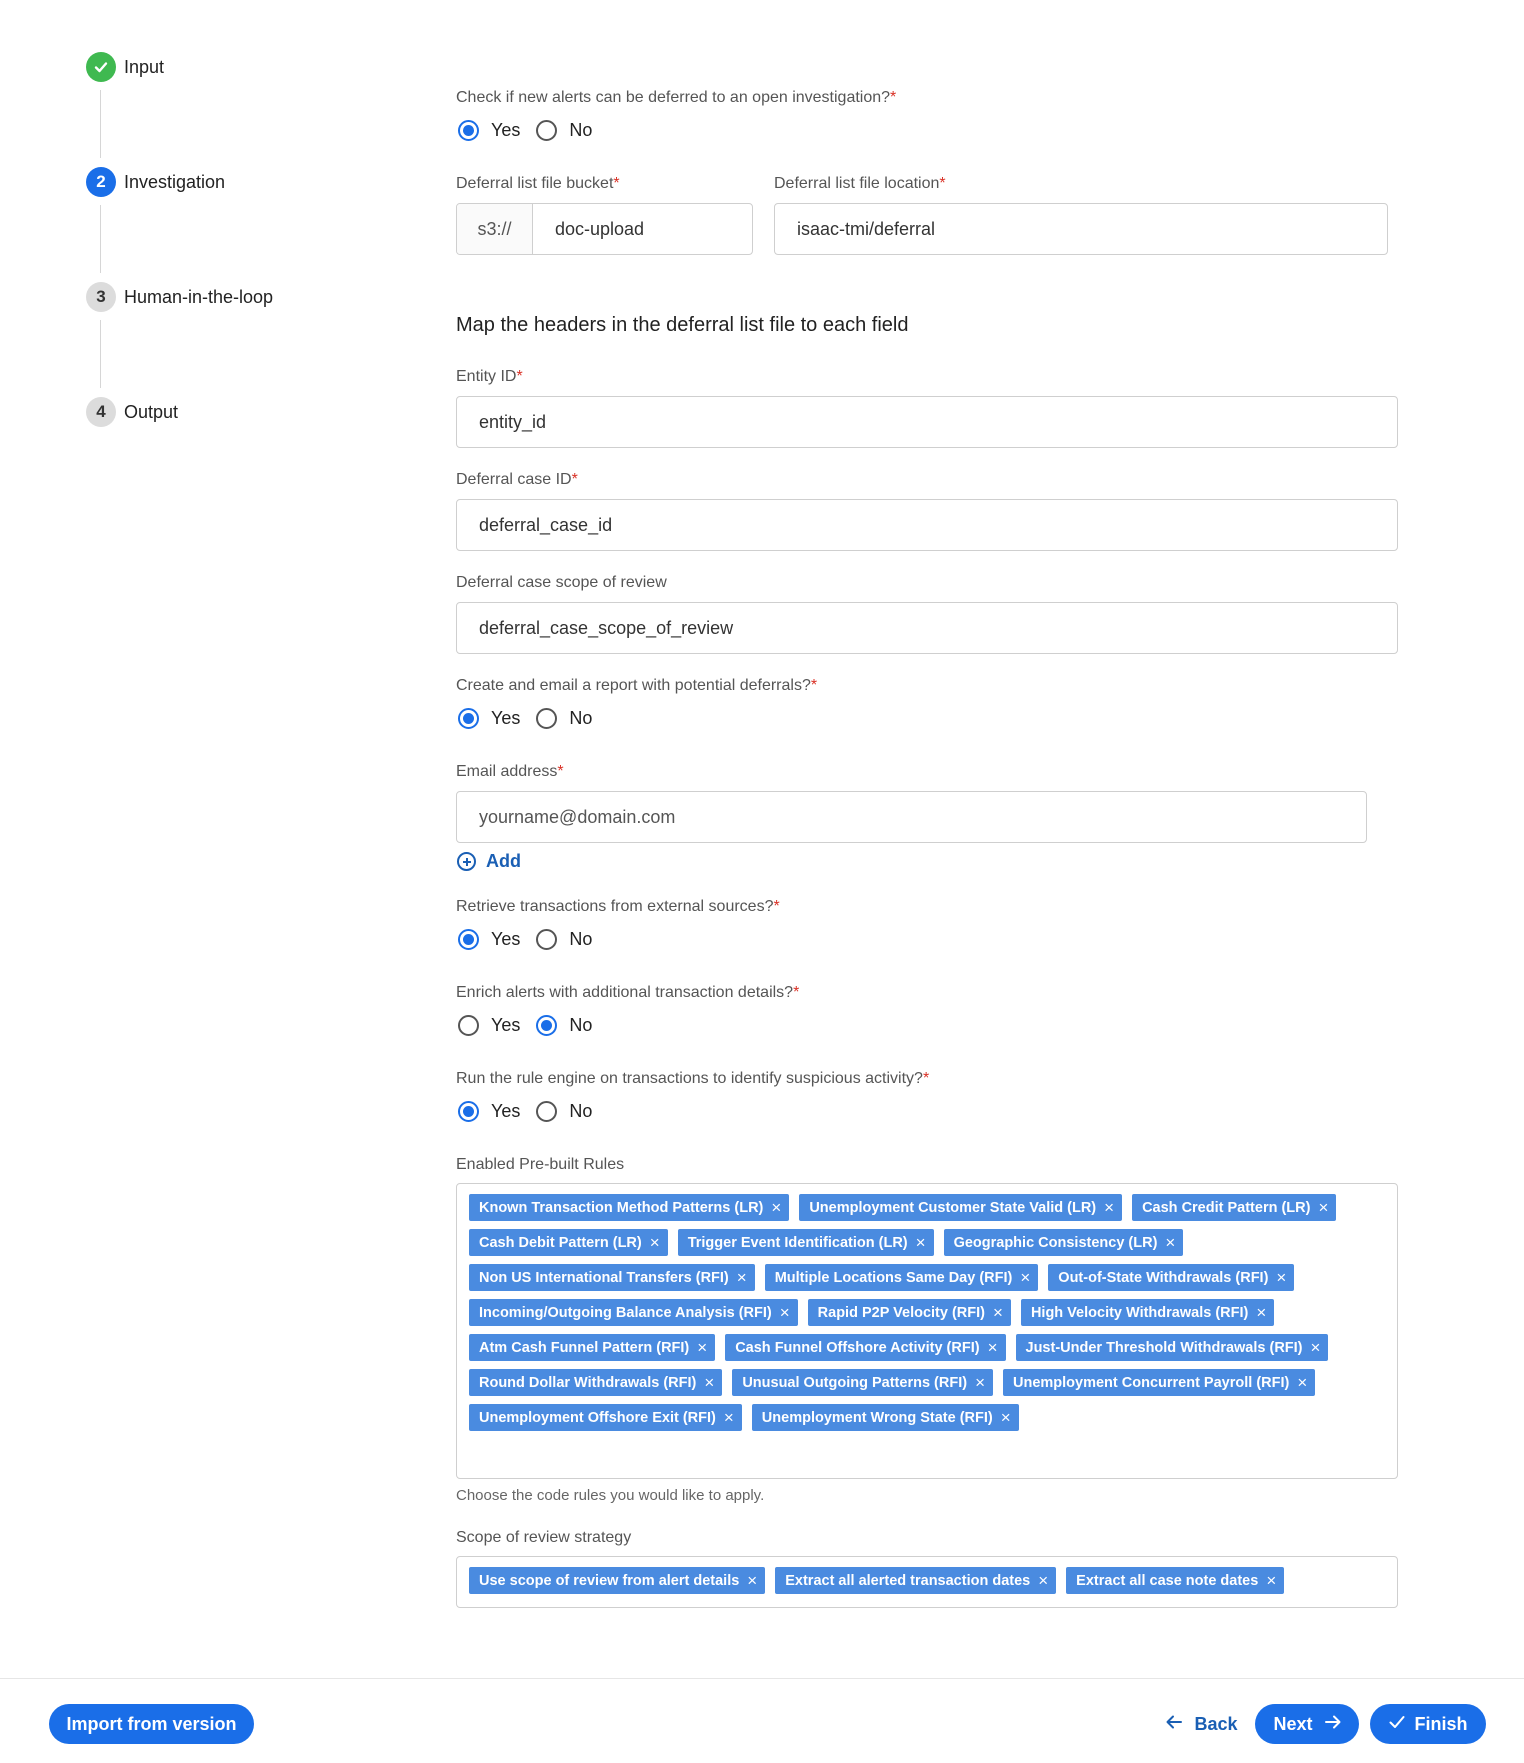 This screenshot has height=1763, width=1524. Describe the element at coordinates (489, 718) in the screenshot. I see `report-yes-radio: Yes` at that location.